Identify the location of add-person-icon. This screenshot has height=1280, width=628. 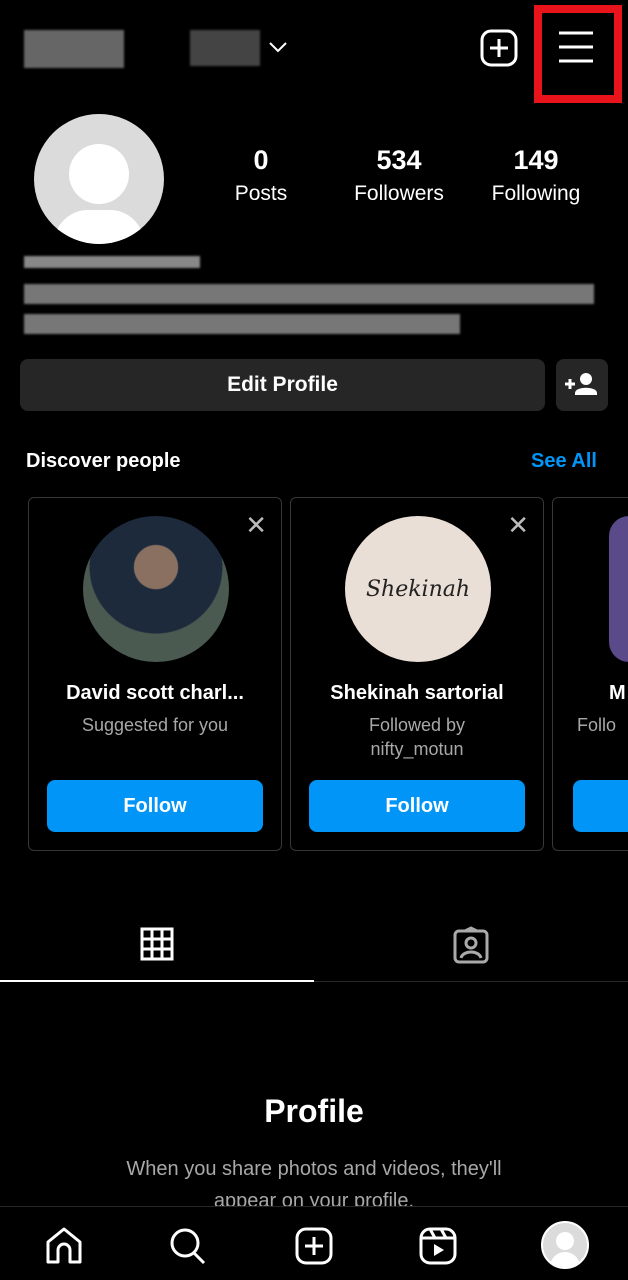
(581, 384).